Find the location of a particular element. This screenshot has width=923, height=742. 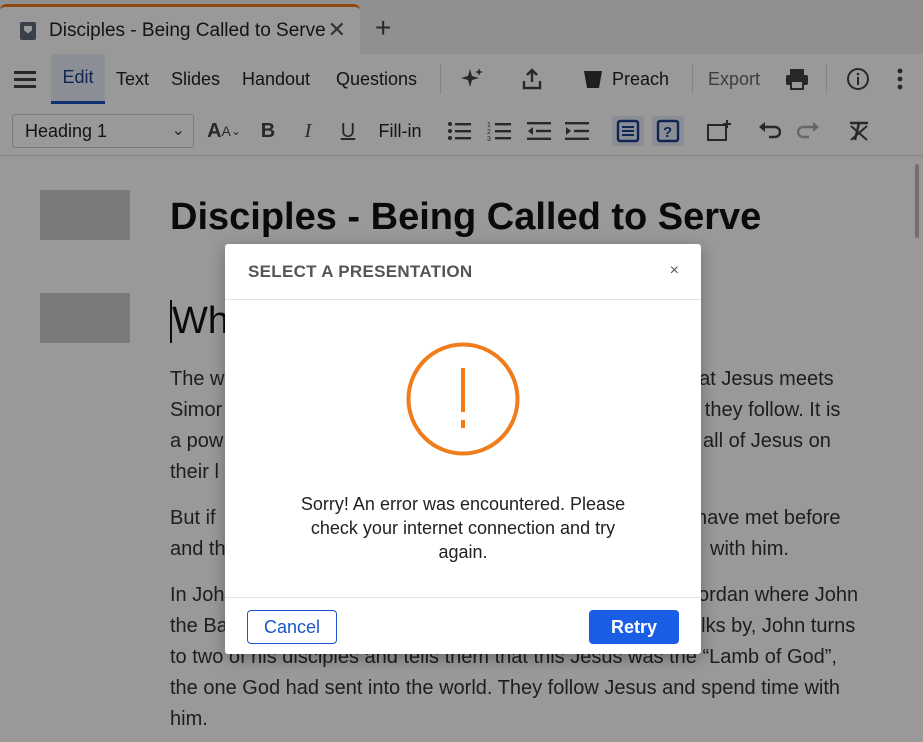

close-icon: × is located at coordinates (674, 271).